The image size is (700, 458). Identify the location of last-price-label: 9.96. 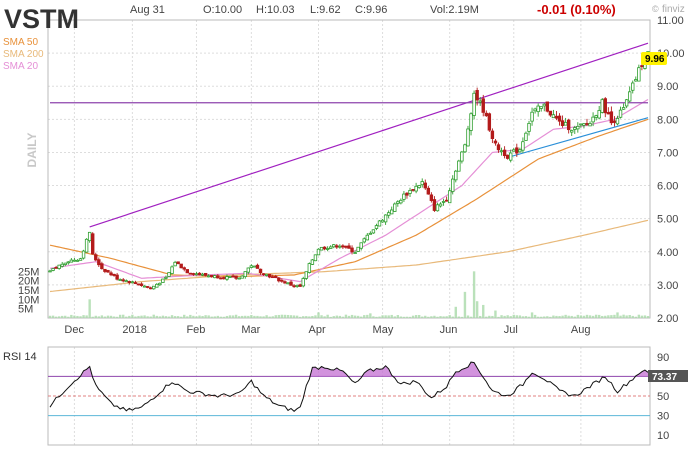
(655, 59).